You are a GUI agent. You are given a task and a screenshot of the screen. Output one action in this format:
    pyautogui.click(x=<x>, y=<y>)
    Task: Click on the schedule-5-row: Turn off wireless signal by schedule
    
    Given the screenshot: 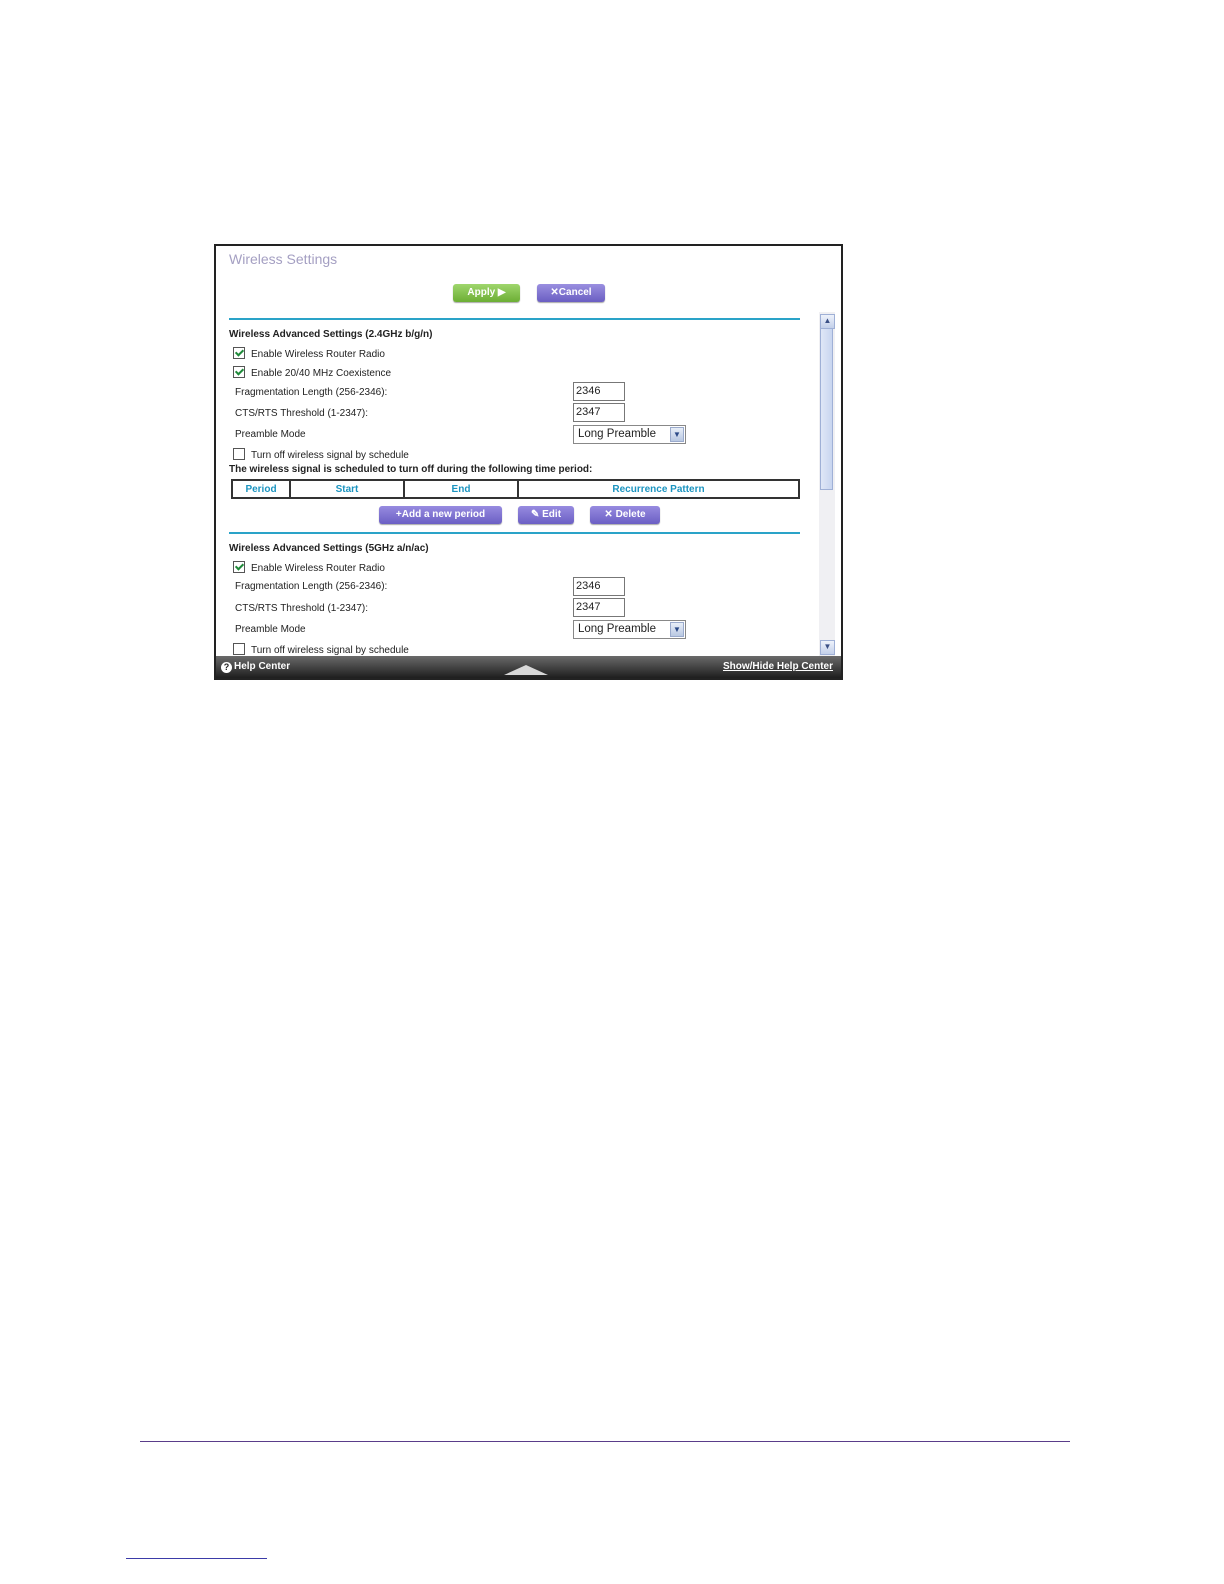 What is the action you would take?
    pyautogui.click(x=321, y=649)
    